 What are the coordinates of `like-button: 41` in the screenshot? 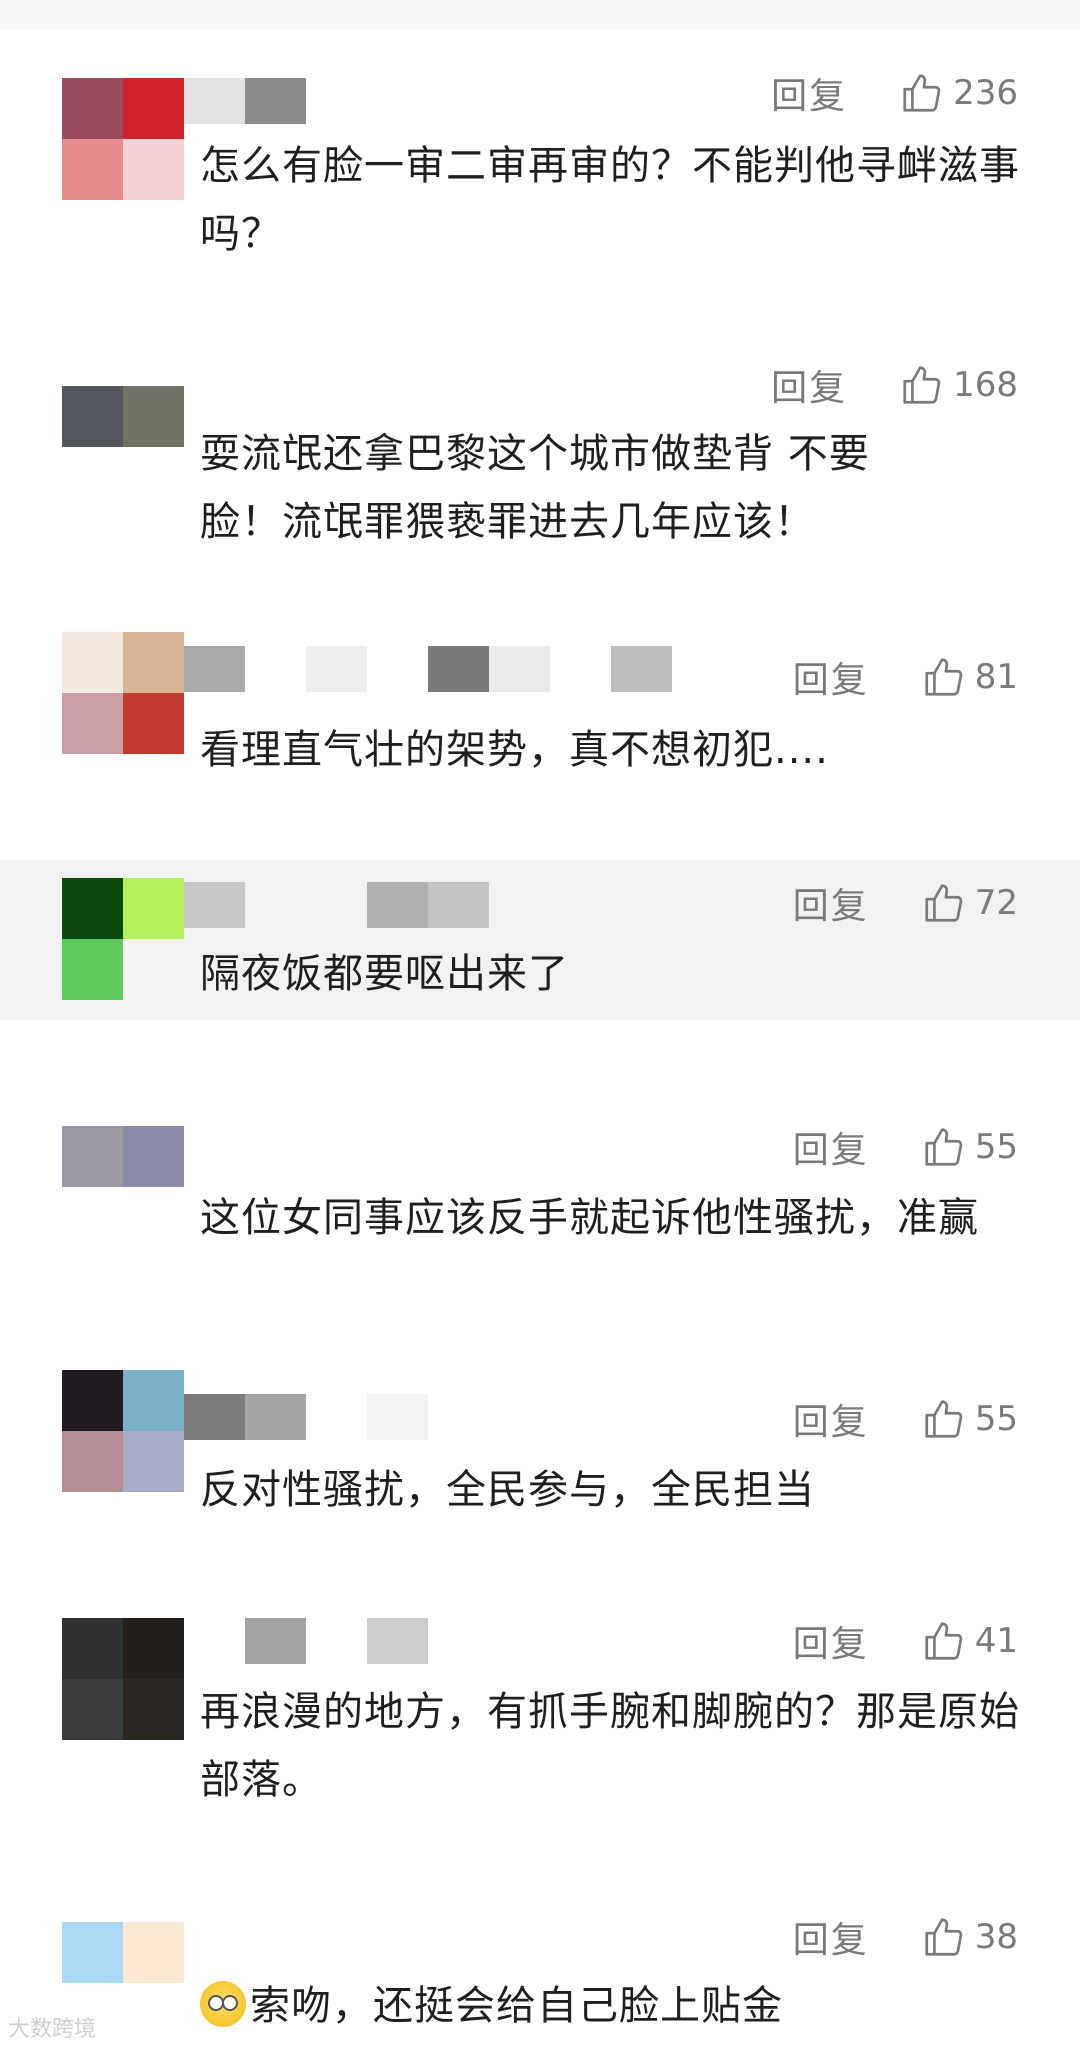 It's located at (969, 1641).